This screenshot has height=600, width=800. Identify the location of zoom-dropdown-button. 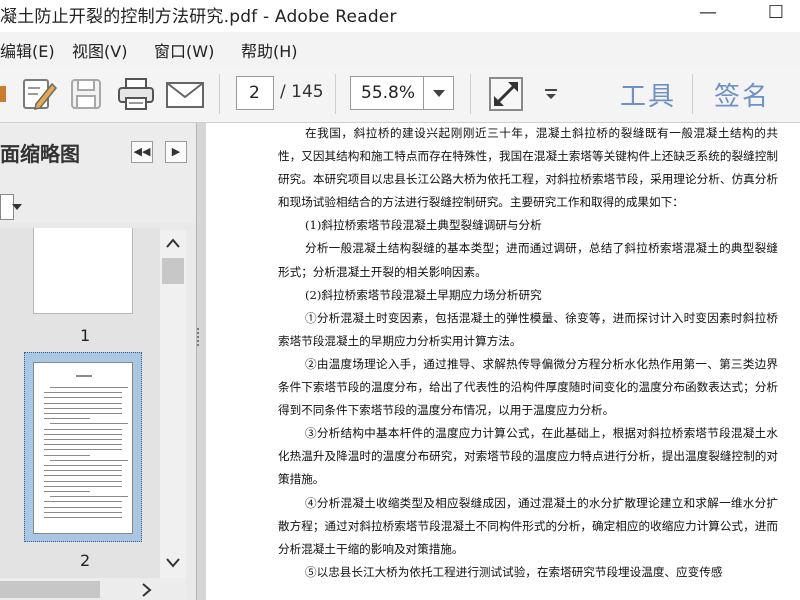
(438, 93).